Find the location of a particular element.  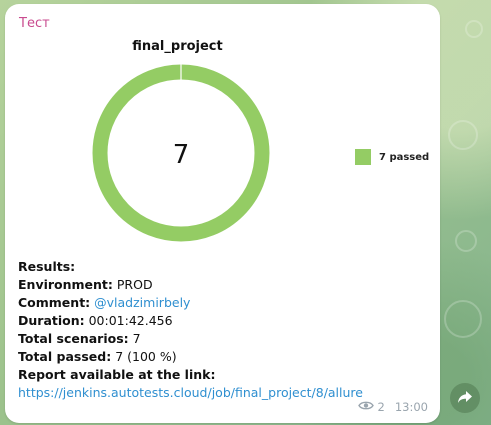

environment-value: PROD is located at coordinates (134, 284).